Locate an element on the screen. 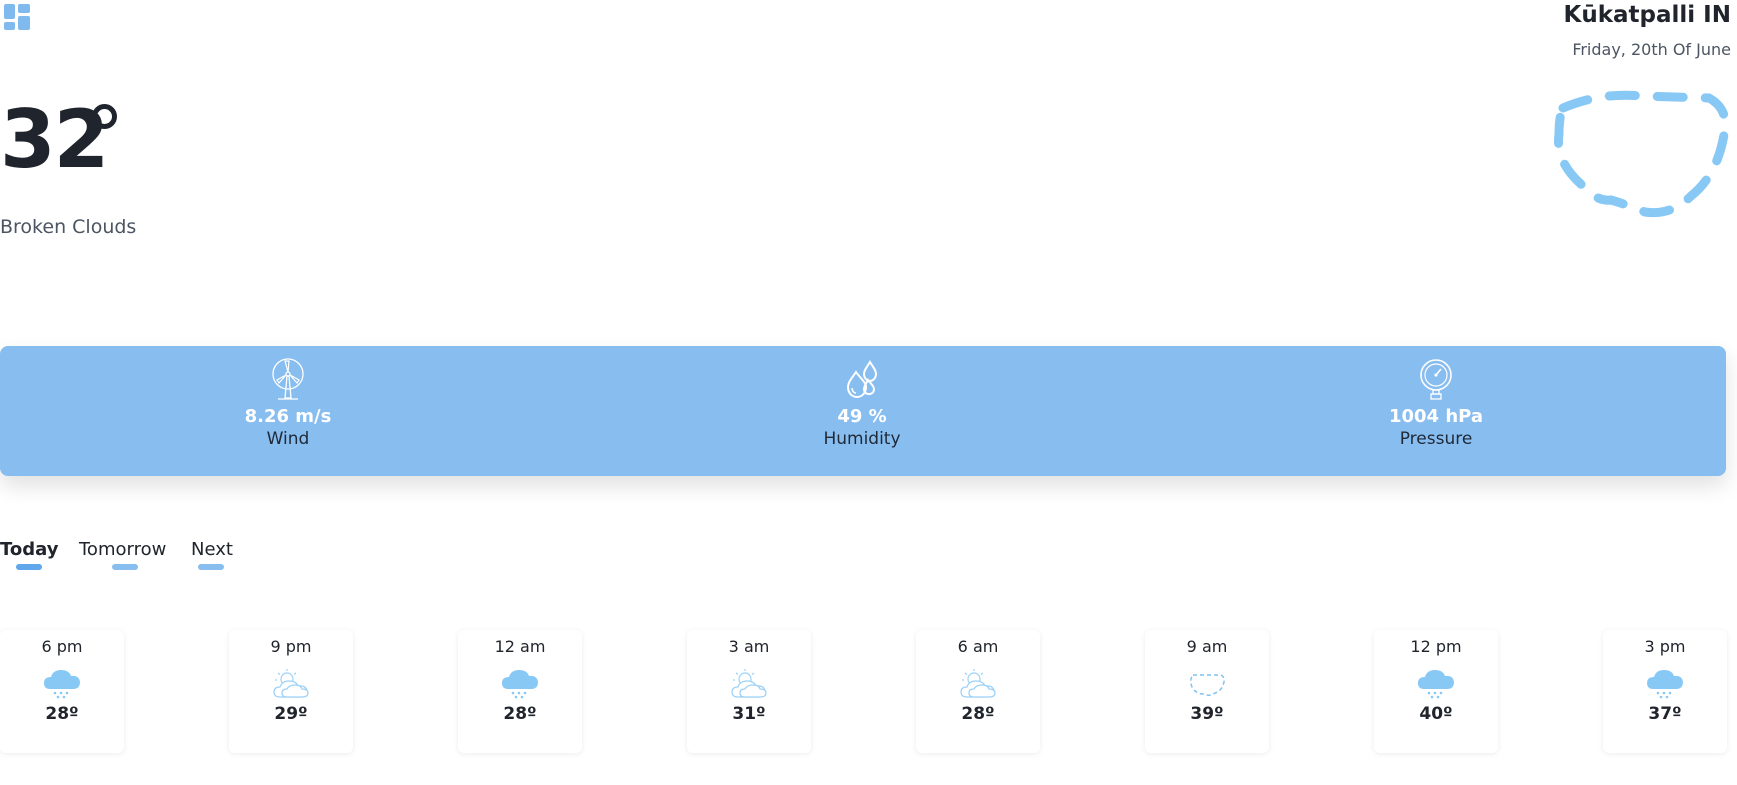 The image size is (1737, 785). forecast-temperature: 39º is located at coordinates (1207, 714).